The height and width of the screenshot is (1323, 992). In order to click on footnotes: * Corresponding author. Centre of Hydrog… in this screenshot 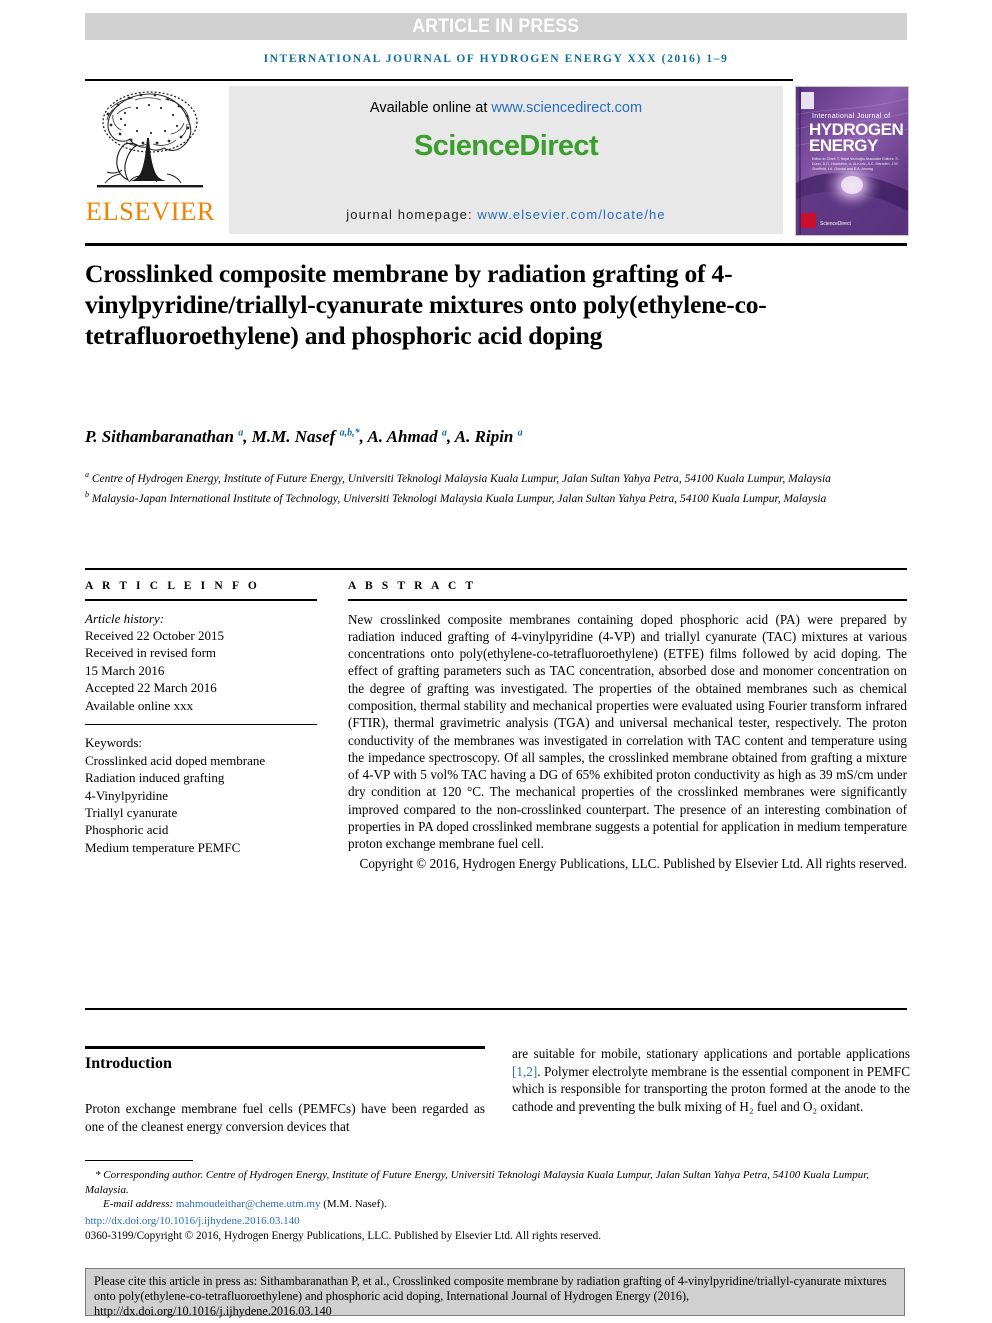, I will do `click(496, 1206)`.